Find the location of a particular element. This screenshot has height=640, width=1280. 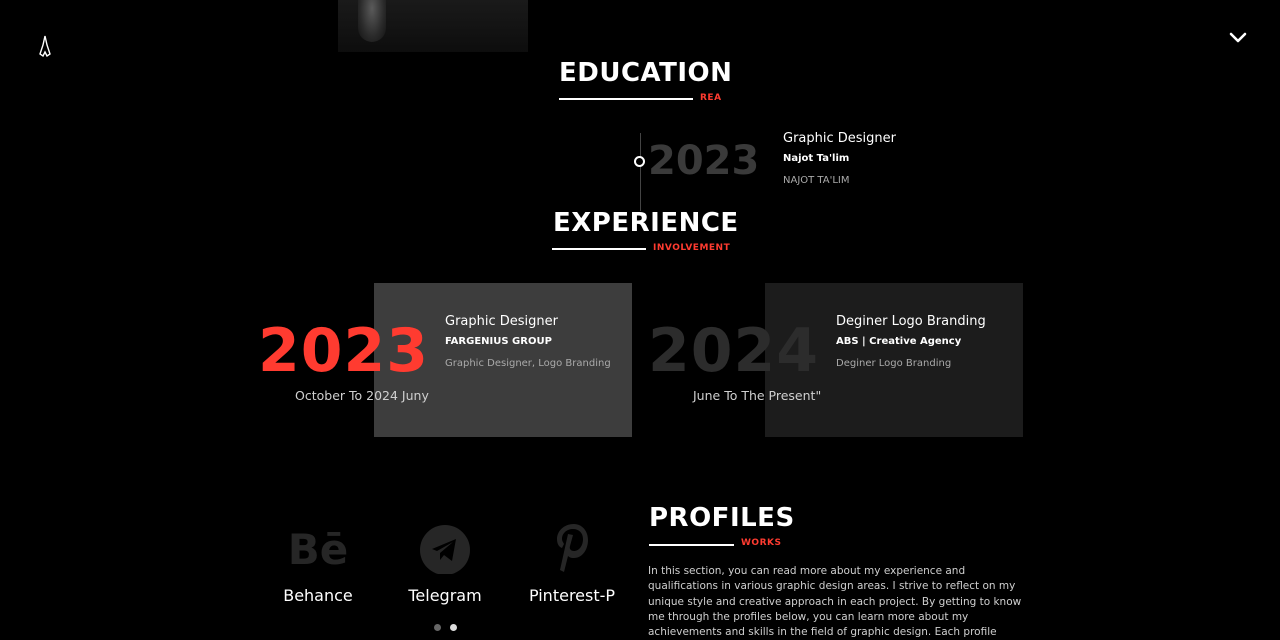

education-subtitle: REA is located at coordinates (711, 98).